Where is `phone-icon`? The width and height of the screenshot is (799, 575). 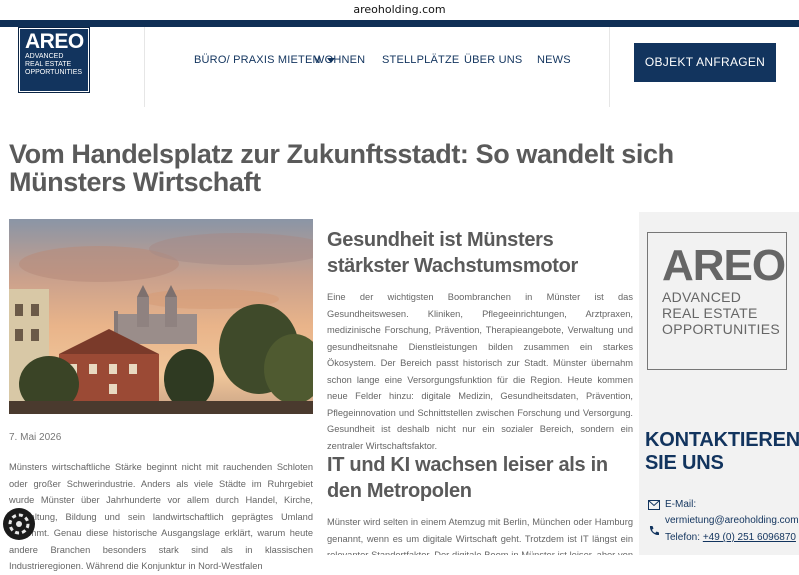 phone-icon is located at coordinates (654, 531).